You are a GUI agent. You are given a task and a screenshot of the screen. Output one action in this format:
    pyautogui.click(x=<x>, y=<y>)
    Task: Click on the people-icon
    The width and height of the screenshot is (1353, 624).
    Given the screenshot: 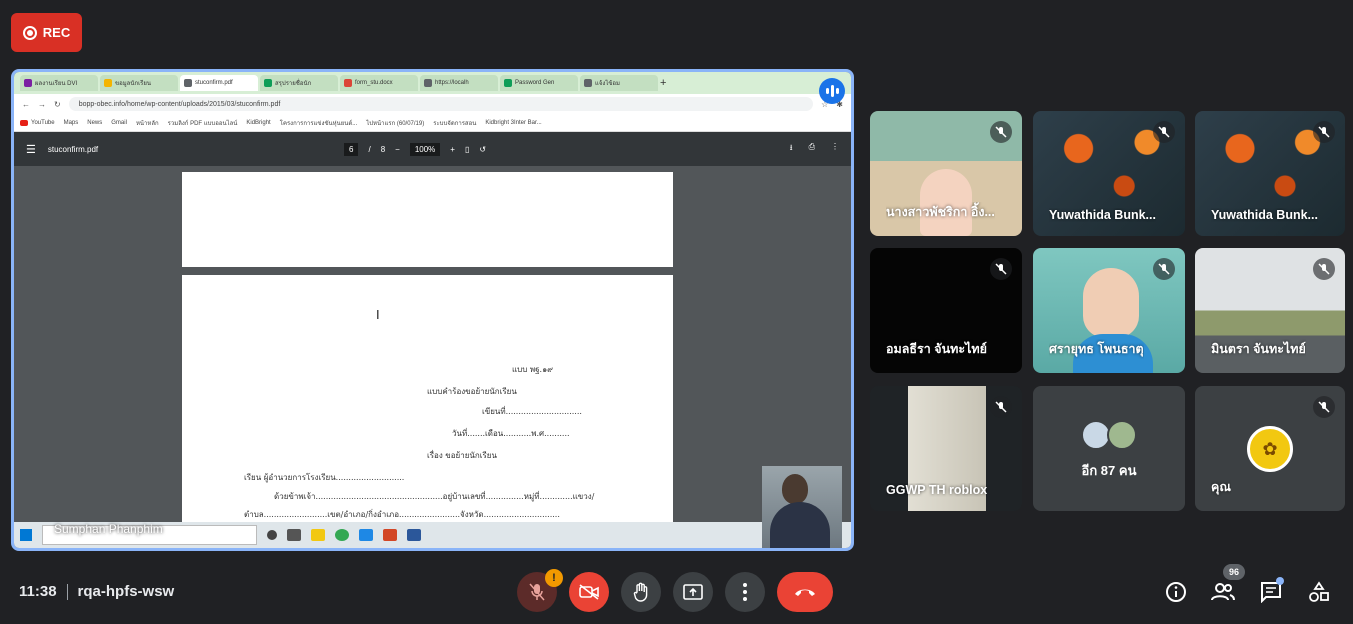 What is the action you would take?
    pyautogui.click(x=1223, y=592)
    